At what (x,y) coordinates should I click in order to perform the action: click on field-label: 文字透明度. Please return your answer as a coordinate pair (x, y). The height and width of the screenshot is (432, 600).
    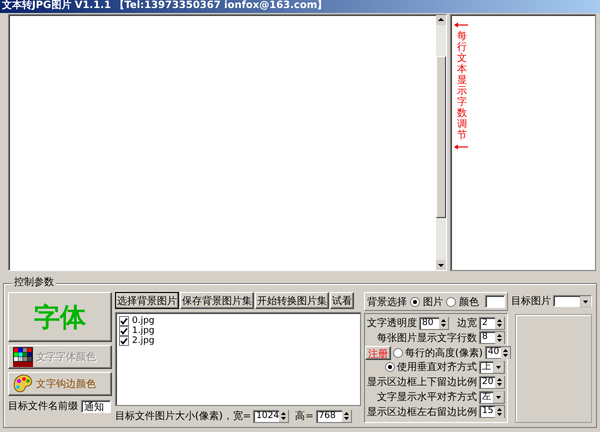
    Looking at the image, I should click on (392, 323).